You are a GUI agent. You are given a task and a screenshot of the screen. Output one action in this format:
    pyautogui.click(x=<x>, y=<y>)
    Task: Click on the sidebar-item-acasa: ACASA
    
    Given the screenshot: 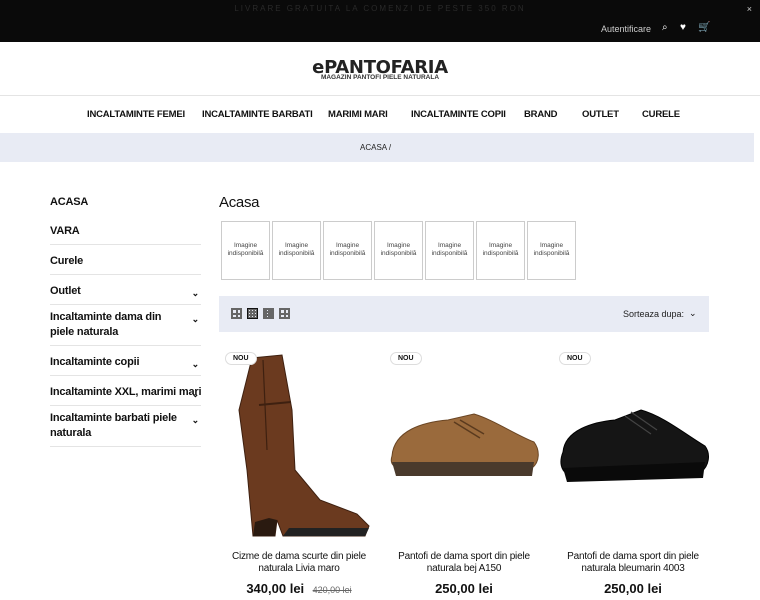 What is the action you would take?
    pyautogui.click(x=125, y=202)
    